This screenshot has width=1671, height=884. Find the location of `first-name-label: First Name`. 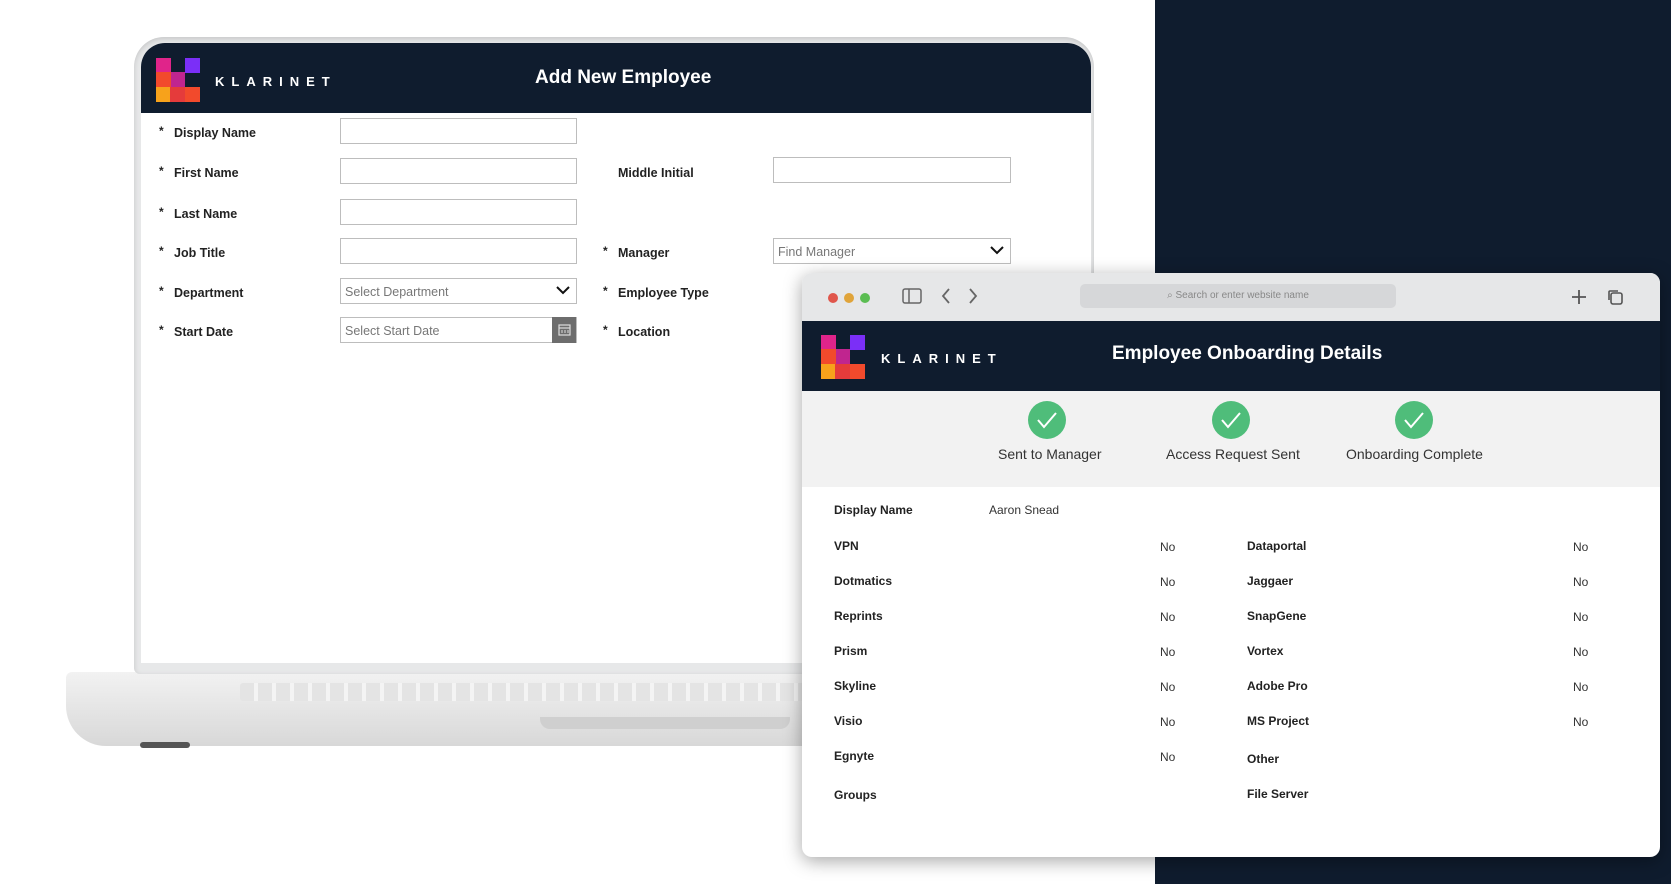

first-name-label: First Name is located at coordinates (206, 173).